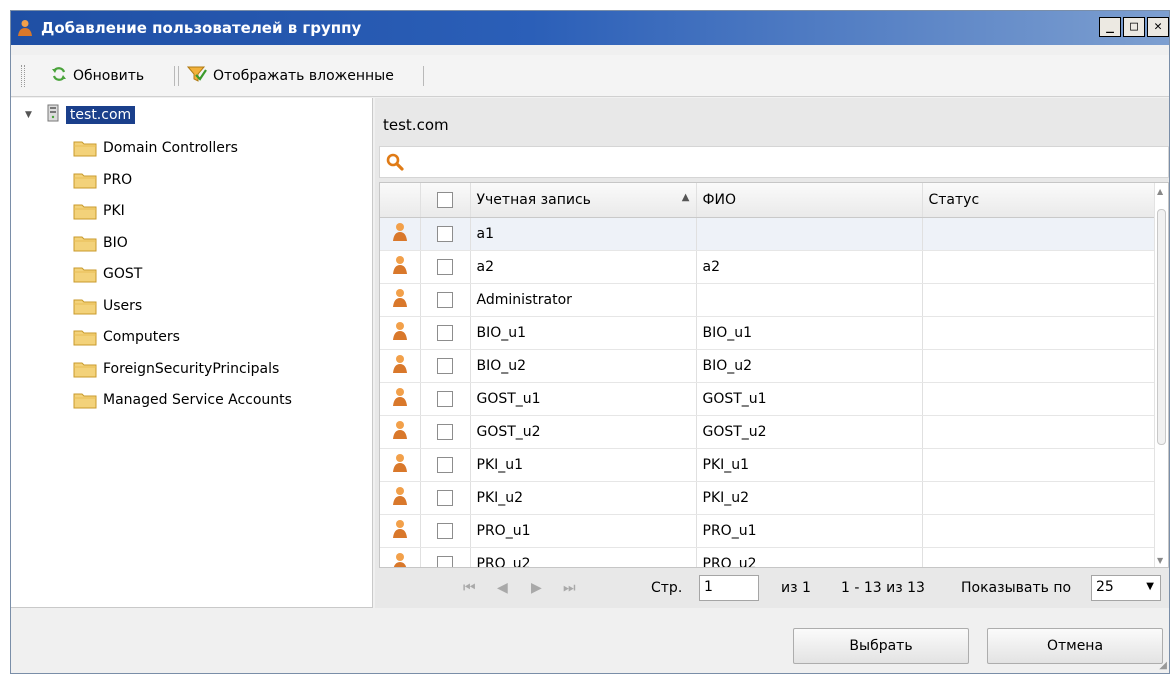  Describe the element at coordinates (290, 76) in the screenshot. I see `show-nested-button: Отображать вложенные` at that location.